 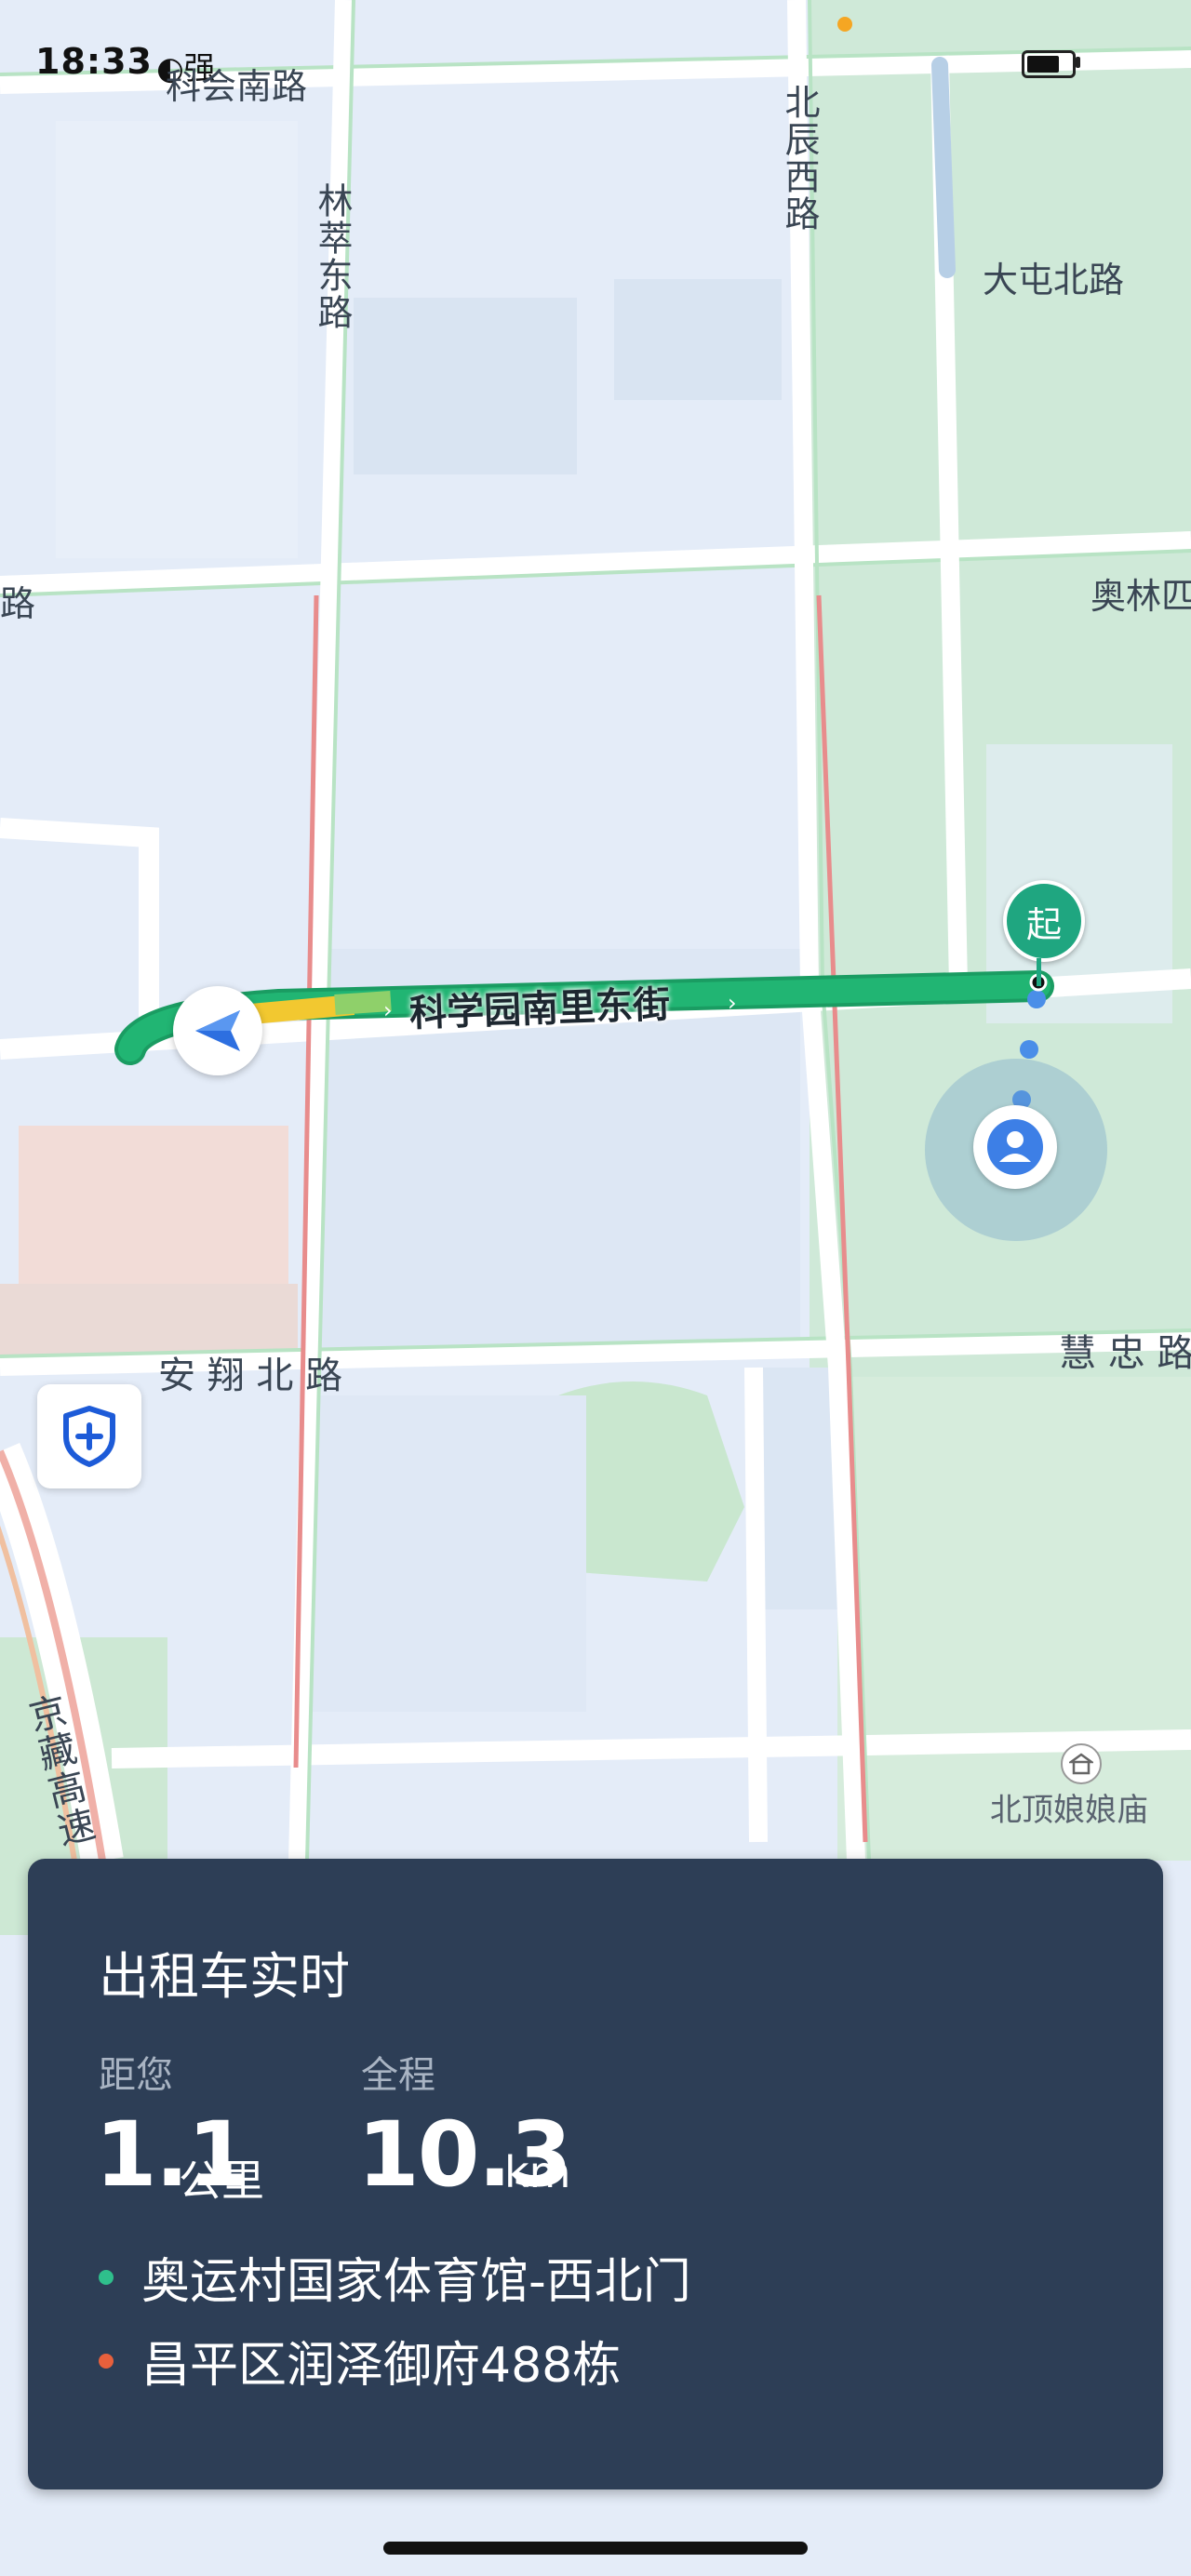 I want to click on user-location-pin, so click(x=1015, y=1147).